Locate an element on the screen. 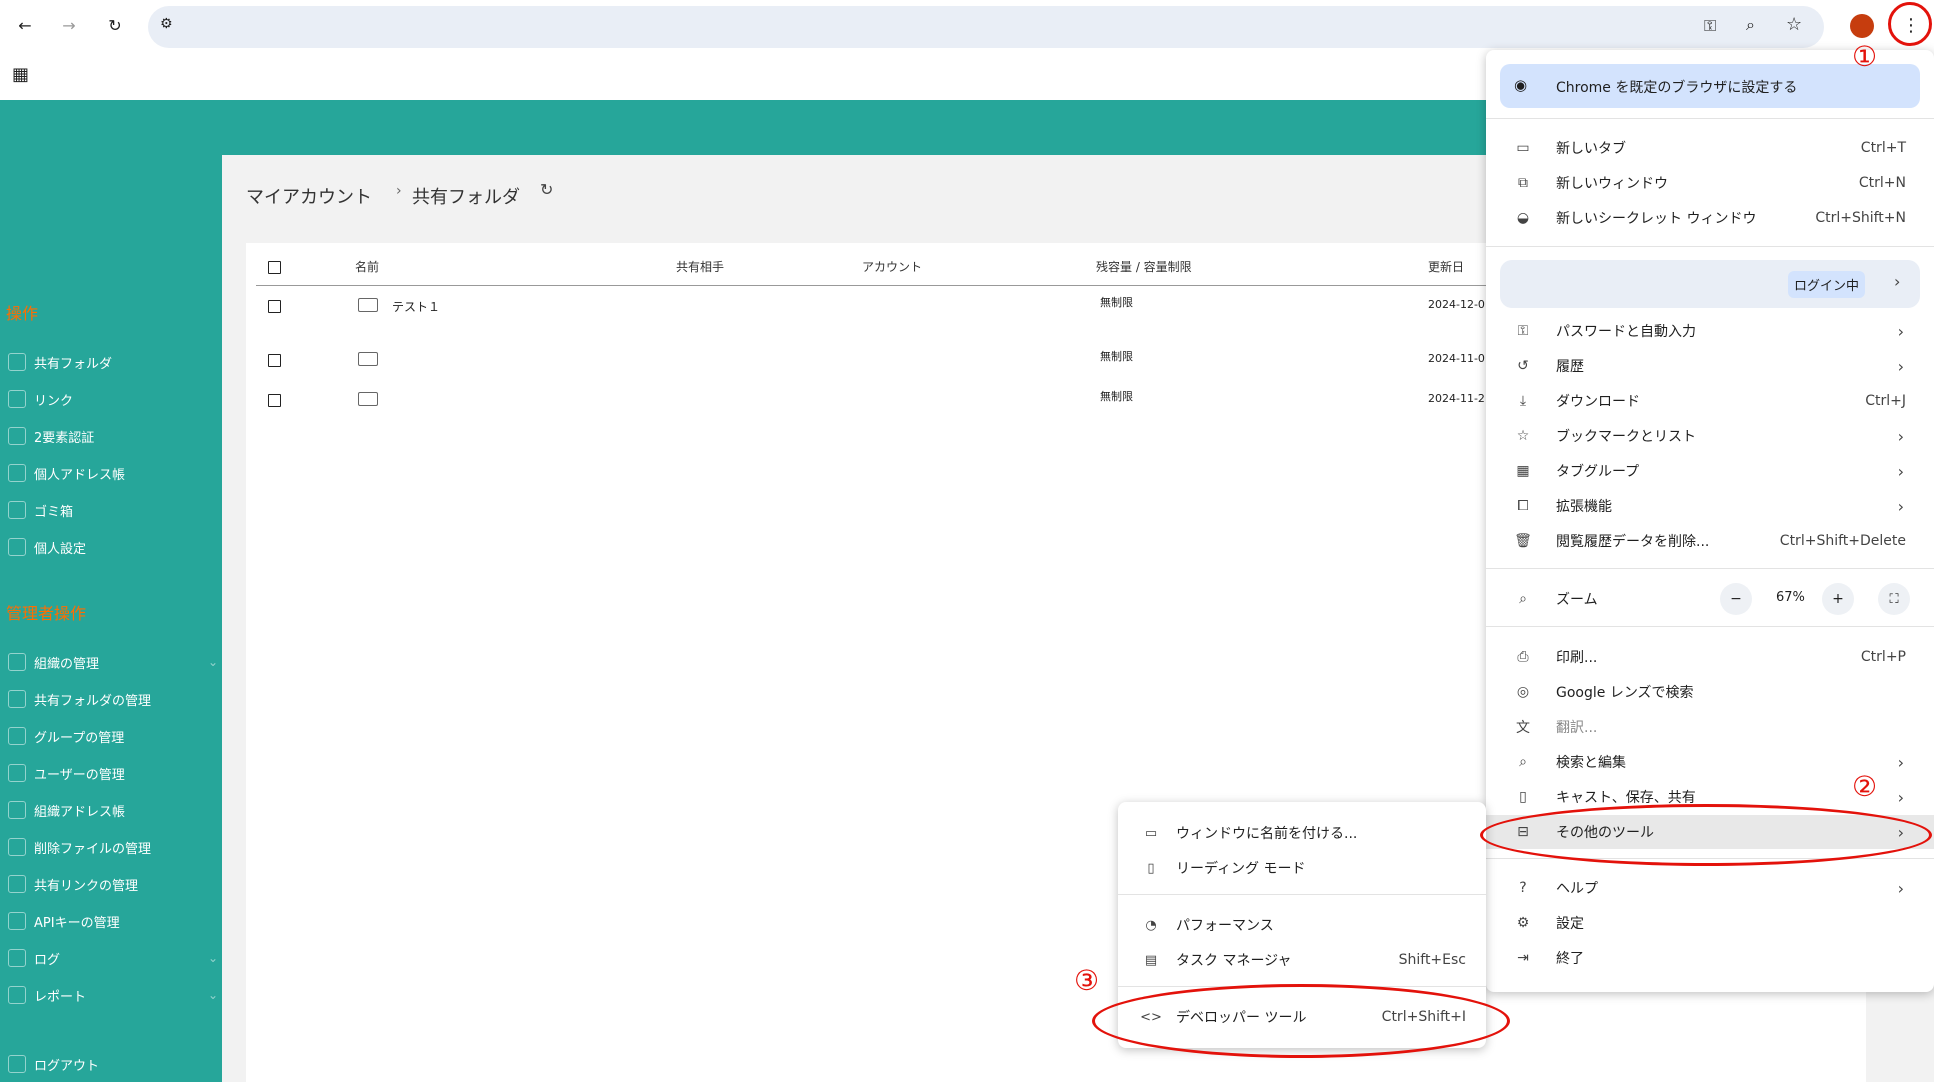 The width and height of the screenshot is (1934, 1082). sidebar-item-label: ログアウト is located at coordinates (67, 1066).